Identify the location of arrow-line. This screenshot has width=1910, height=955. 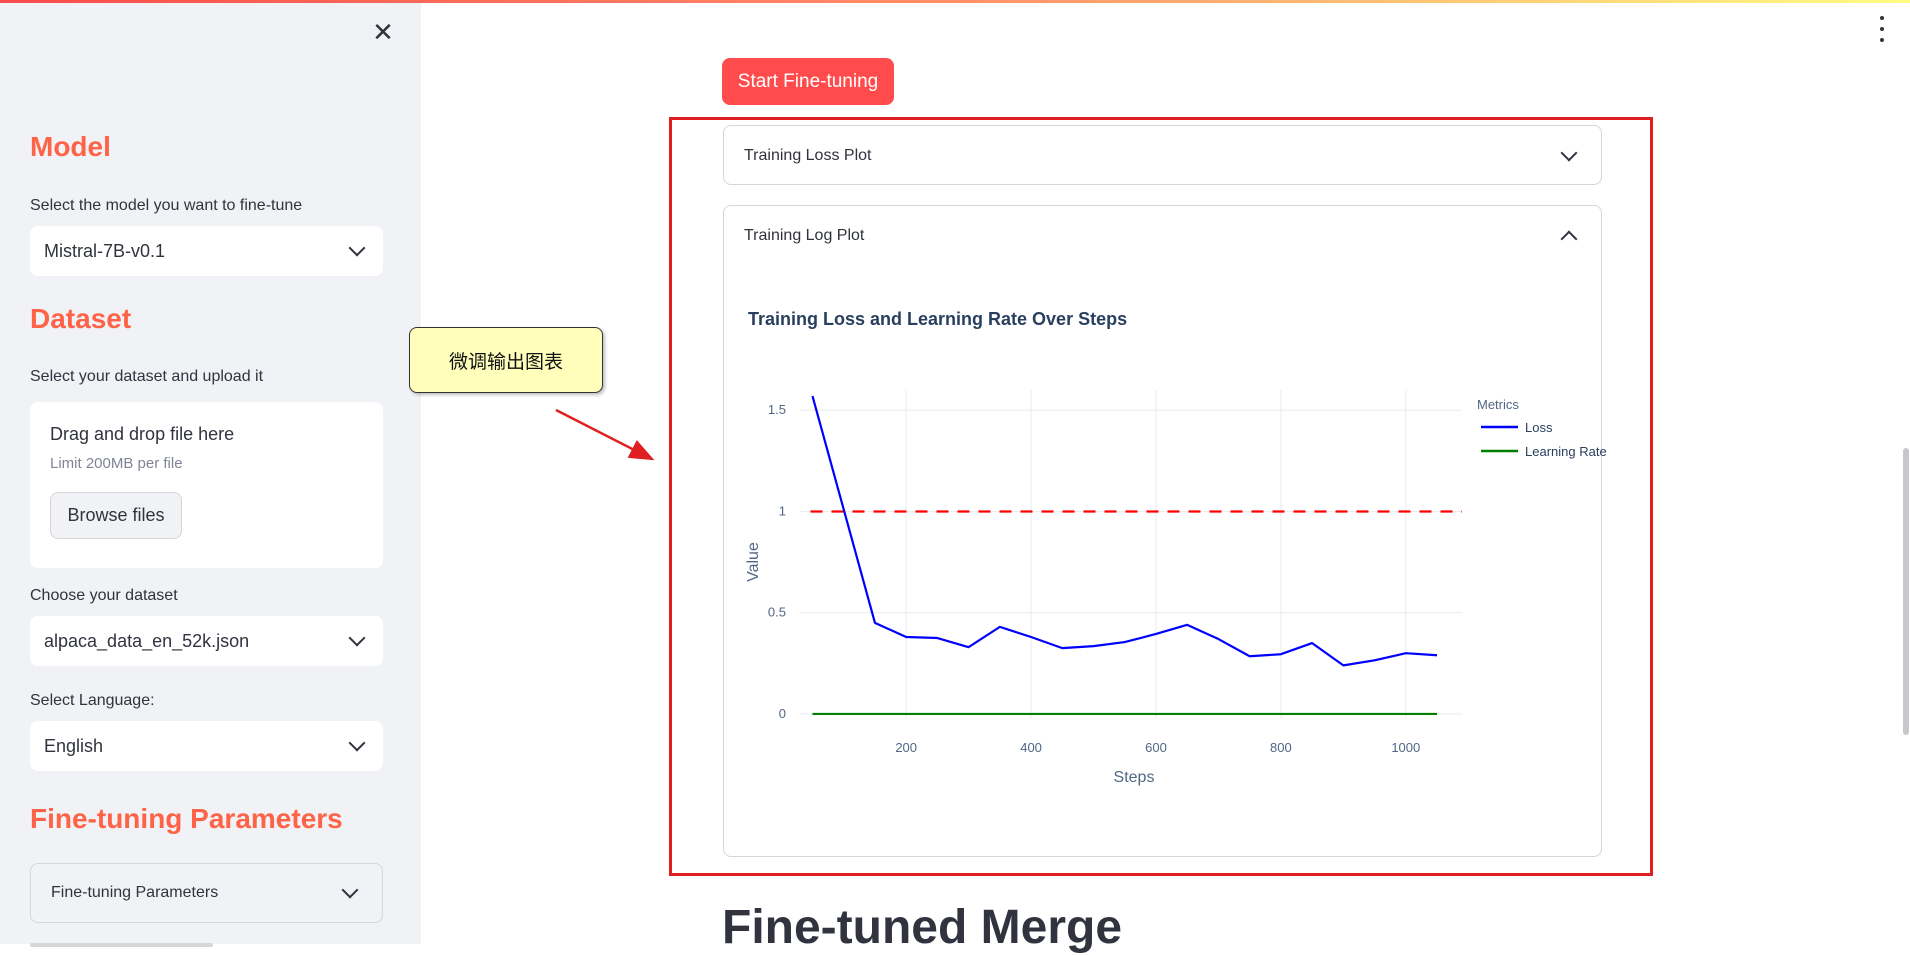
(605, 434).